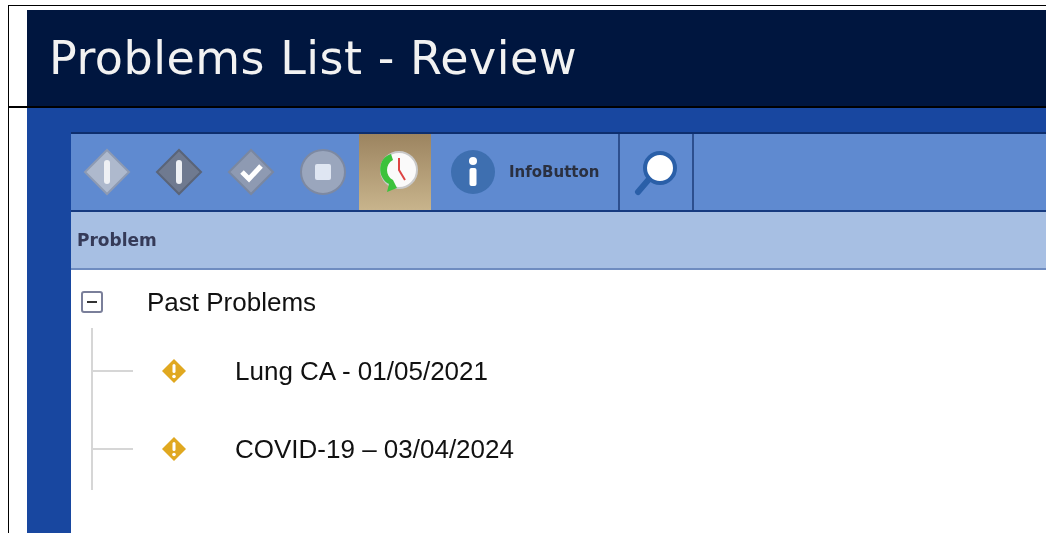 The width and height of the screenshot is (1046, 533). I want to click on info-icon, so click(473, 172).